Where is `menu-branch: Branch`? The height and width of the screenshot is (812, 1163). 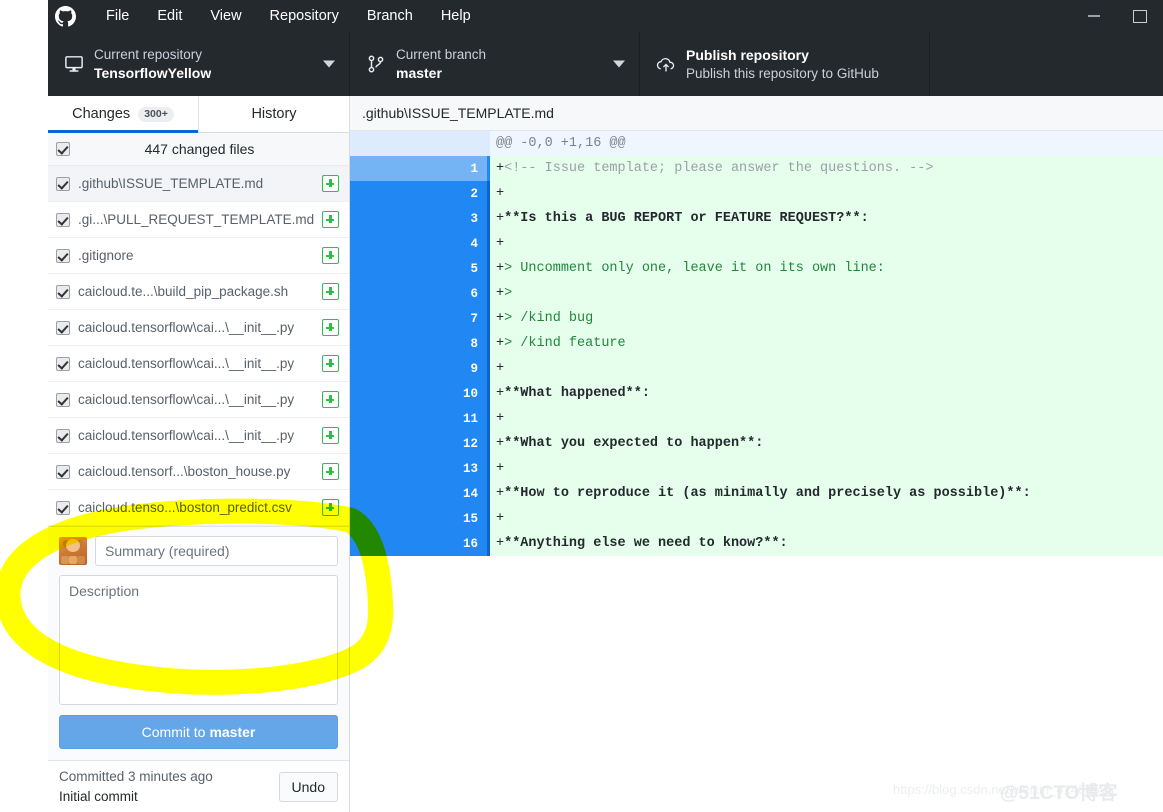
menu-branch: Branch is located at coordinates (390, 16).